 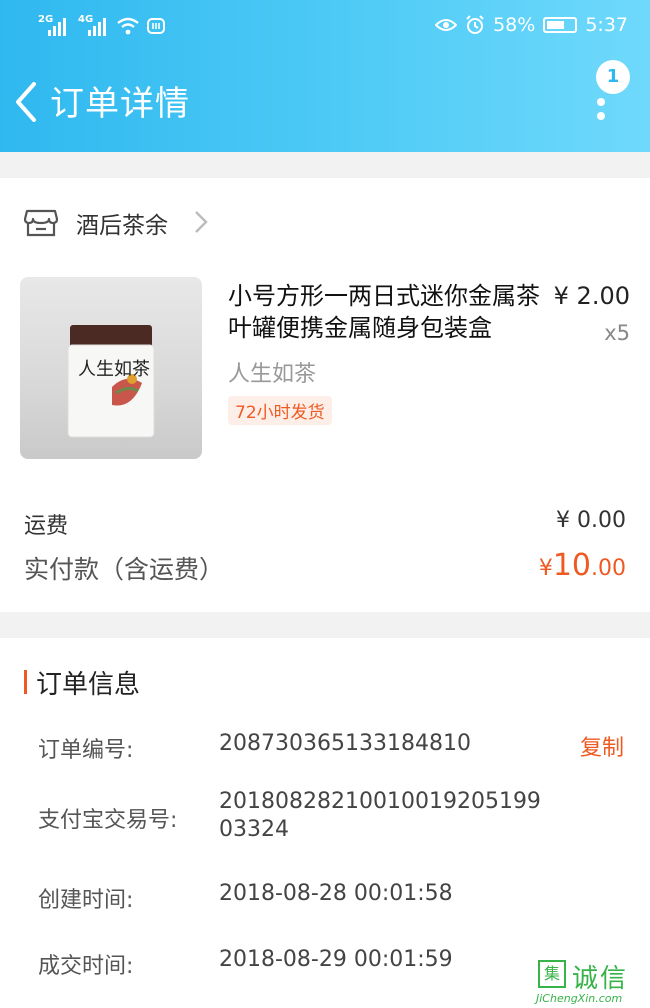 I want to click on product-price: ¥ 2.00, so click(x=591, y=296).